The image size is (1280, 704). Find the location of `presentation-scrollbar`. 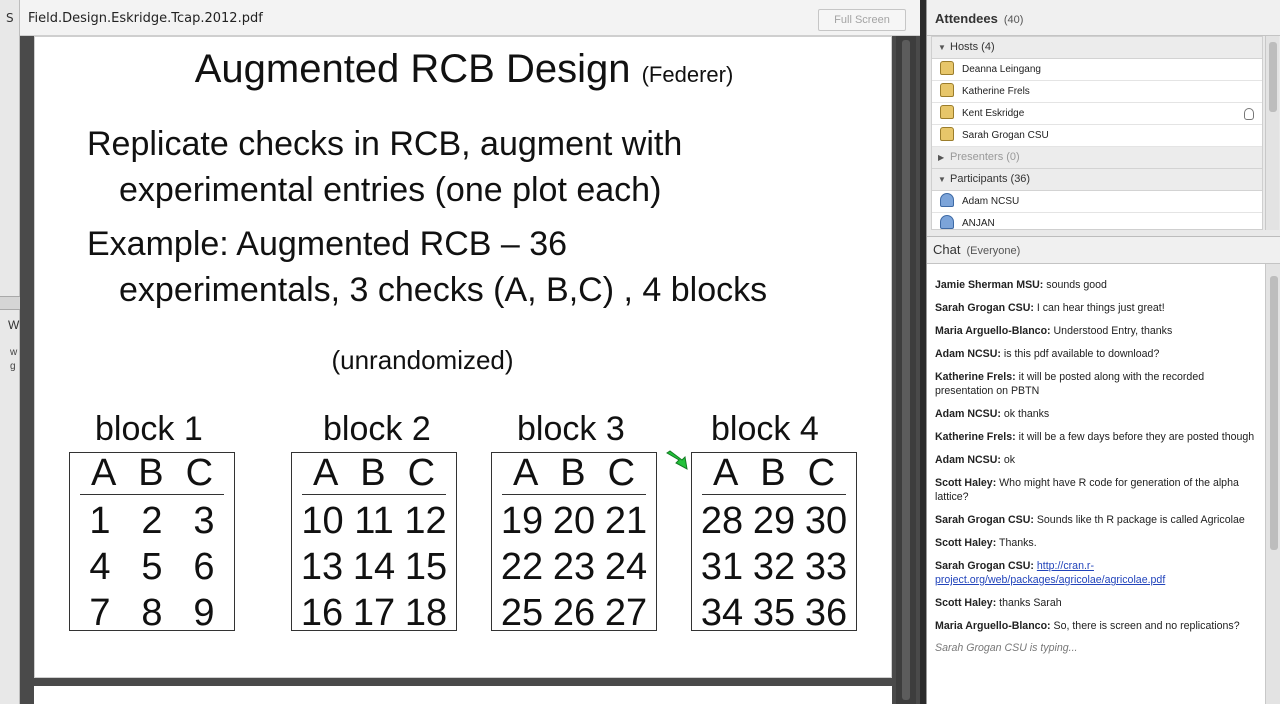

presentation-scrollbar is located at coordinates (906, 370).